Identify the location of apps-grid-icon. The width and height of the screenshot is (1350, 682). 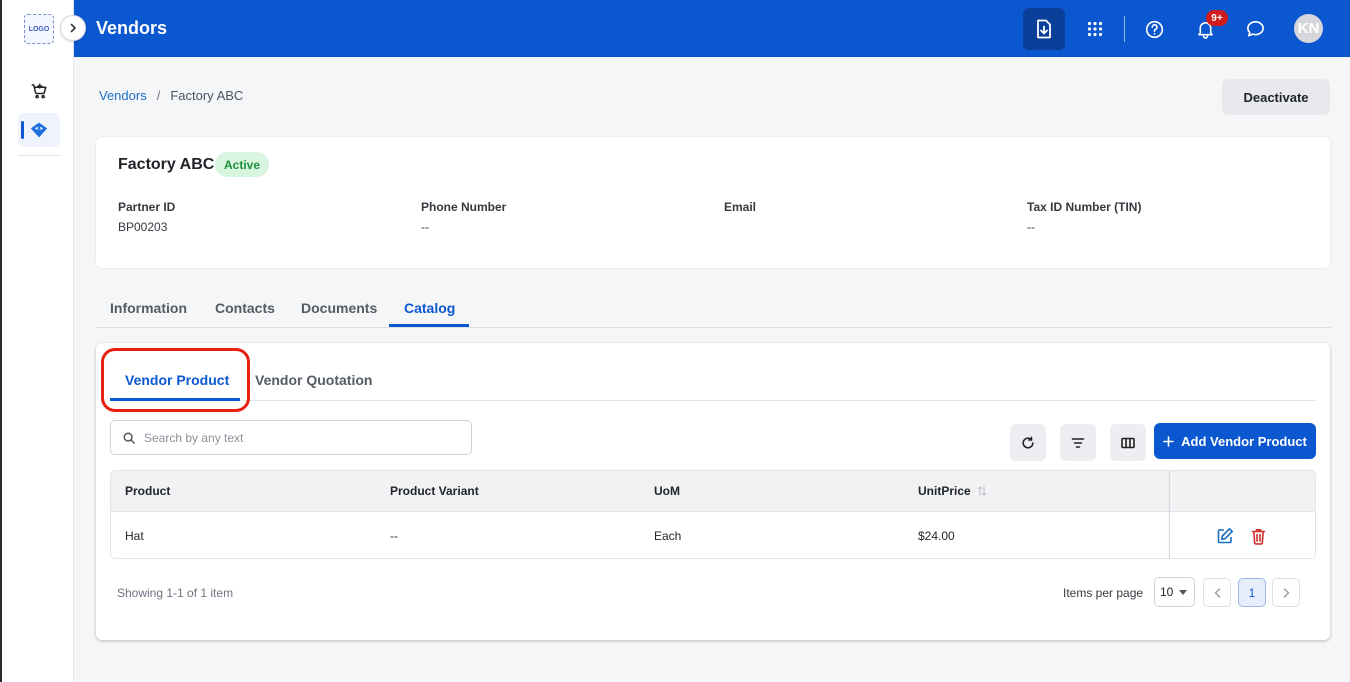
(1095, 29).